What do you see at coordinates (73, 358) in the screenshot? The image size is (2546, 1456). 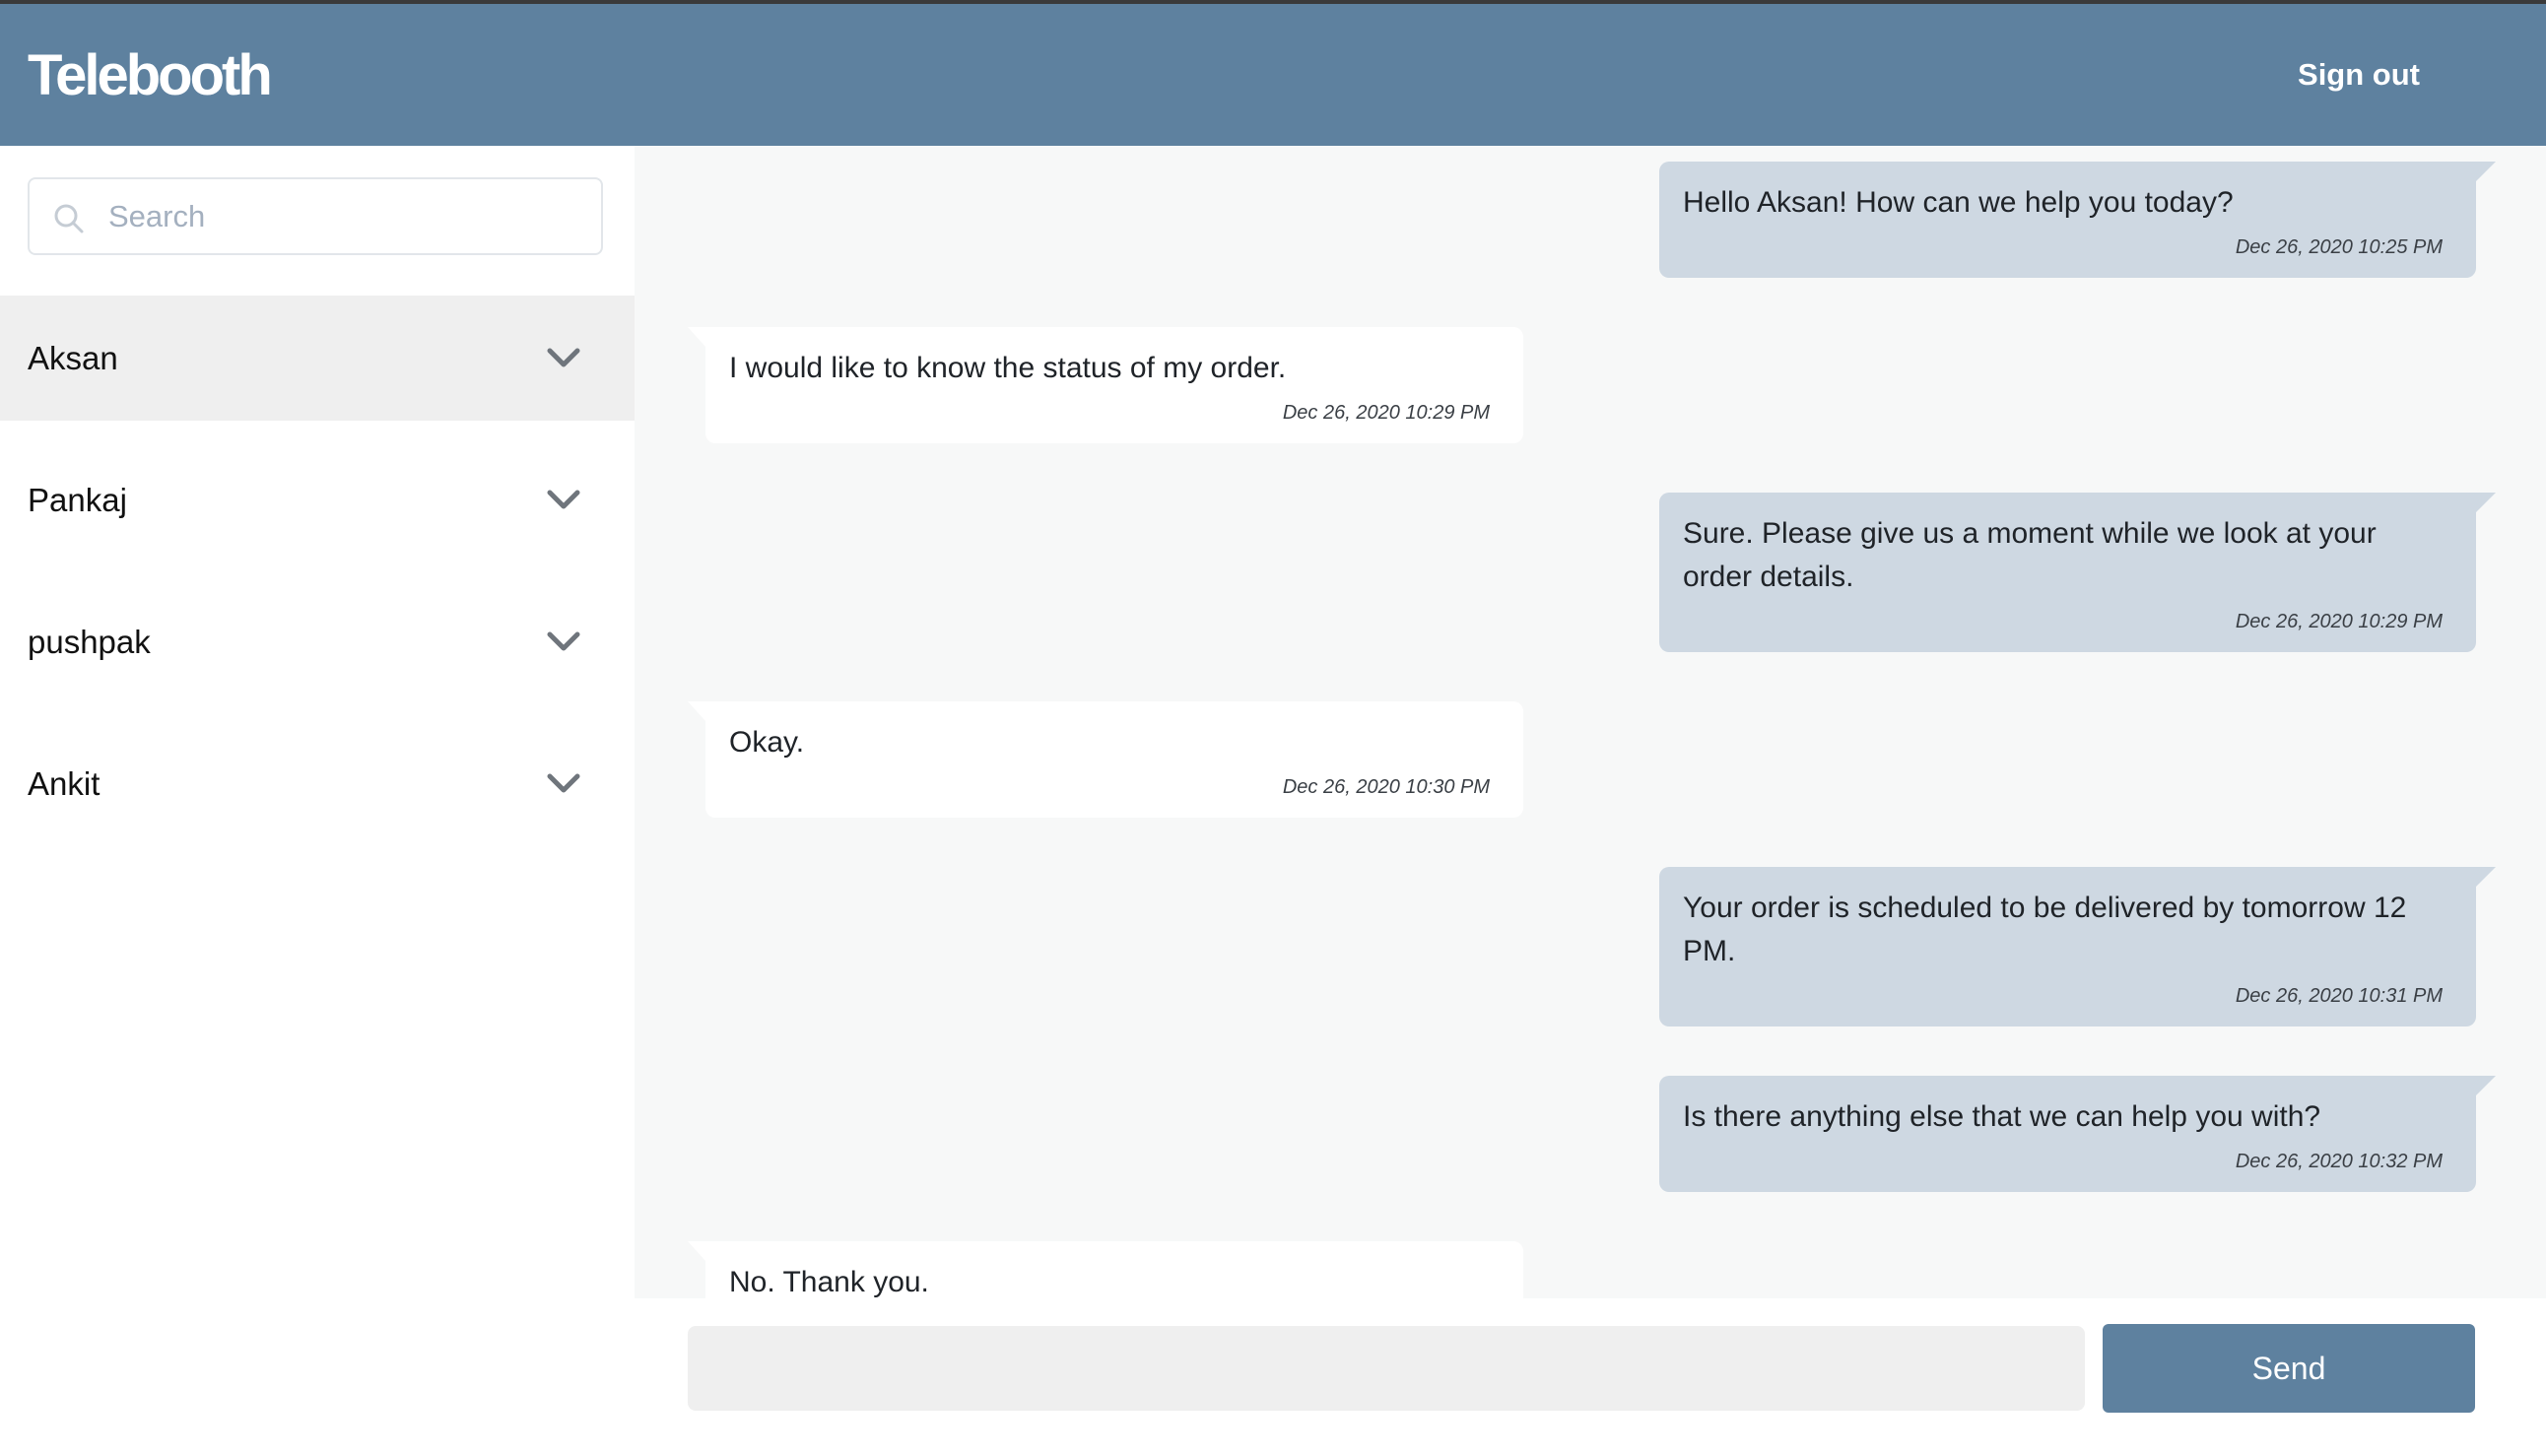 I see `contact-name: Aksan` at bounding box center [73, 358].